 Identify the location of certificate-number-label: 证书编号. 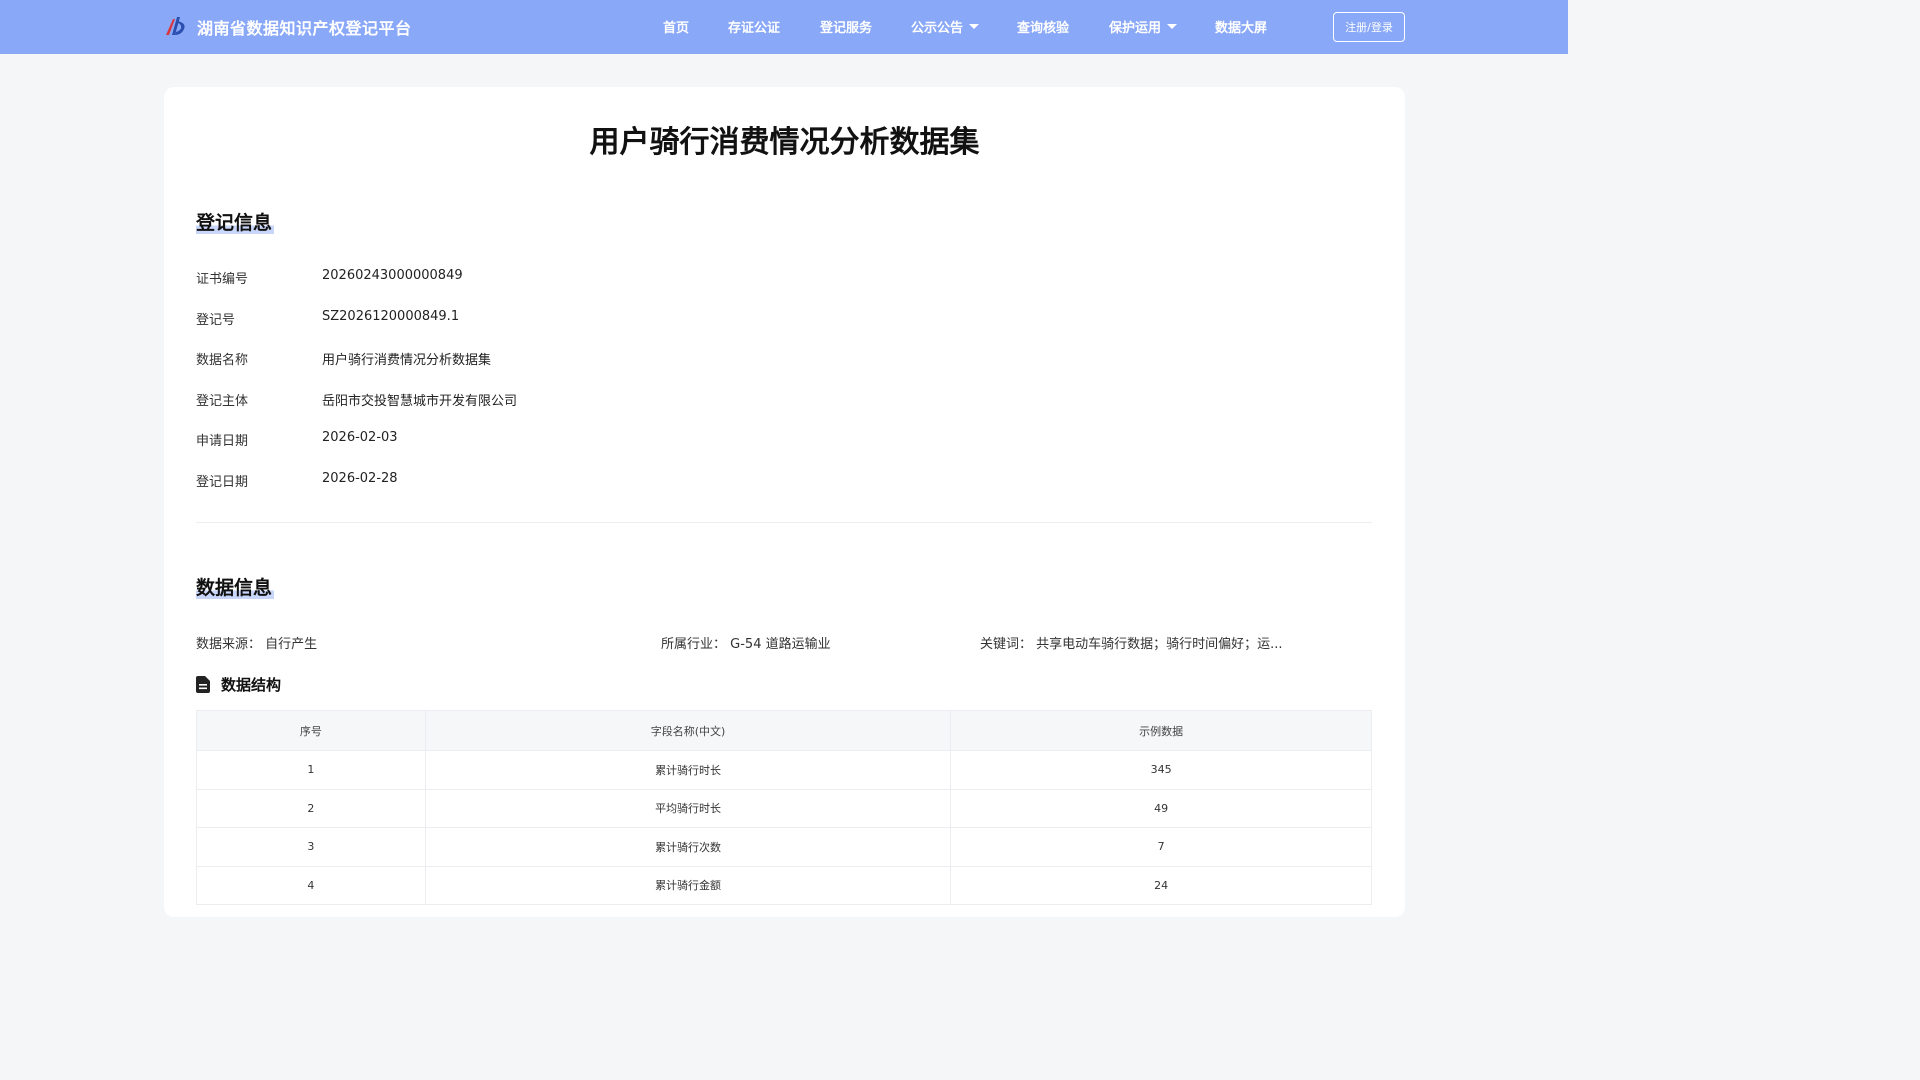
(222, 279).